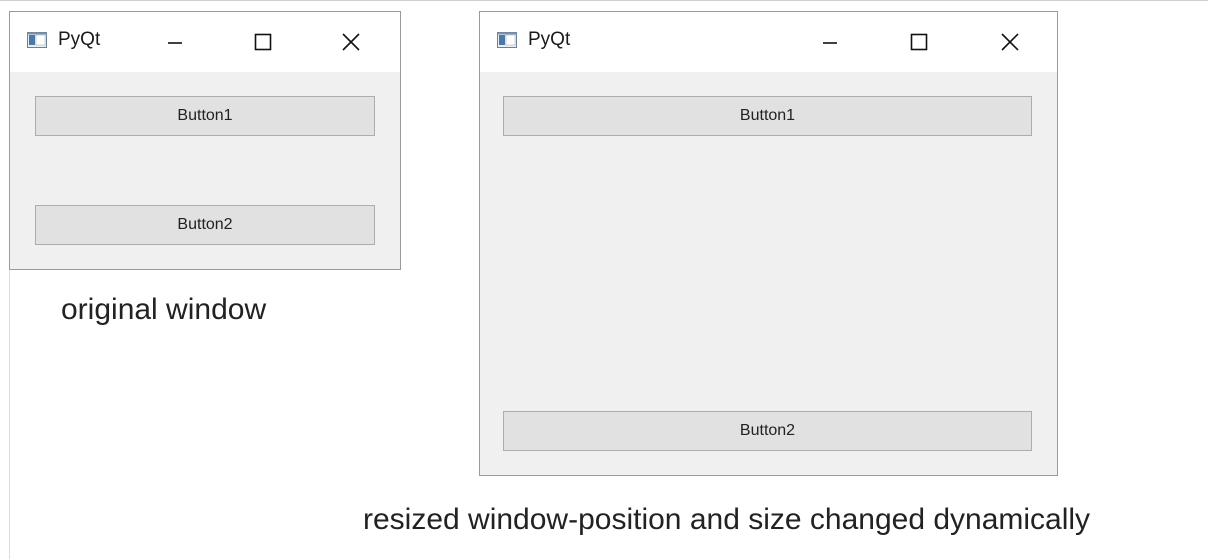 This screenshot has width=1208, height=559. Describe the element at coordinates (604, 0) in the screenshot. I see `page-top-border` at that location.